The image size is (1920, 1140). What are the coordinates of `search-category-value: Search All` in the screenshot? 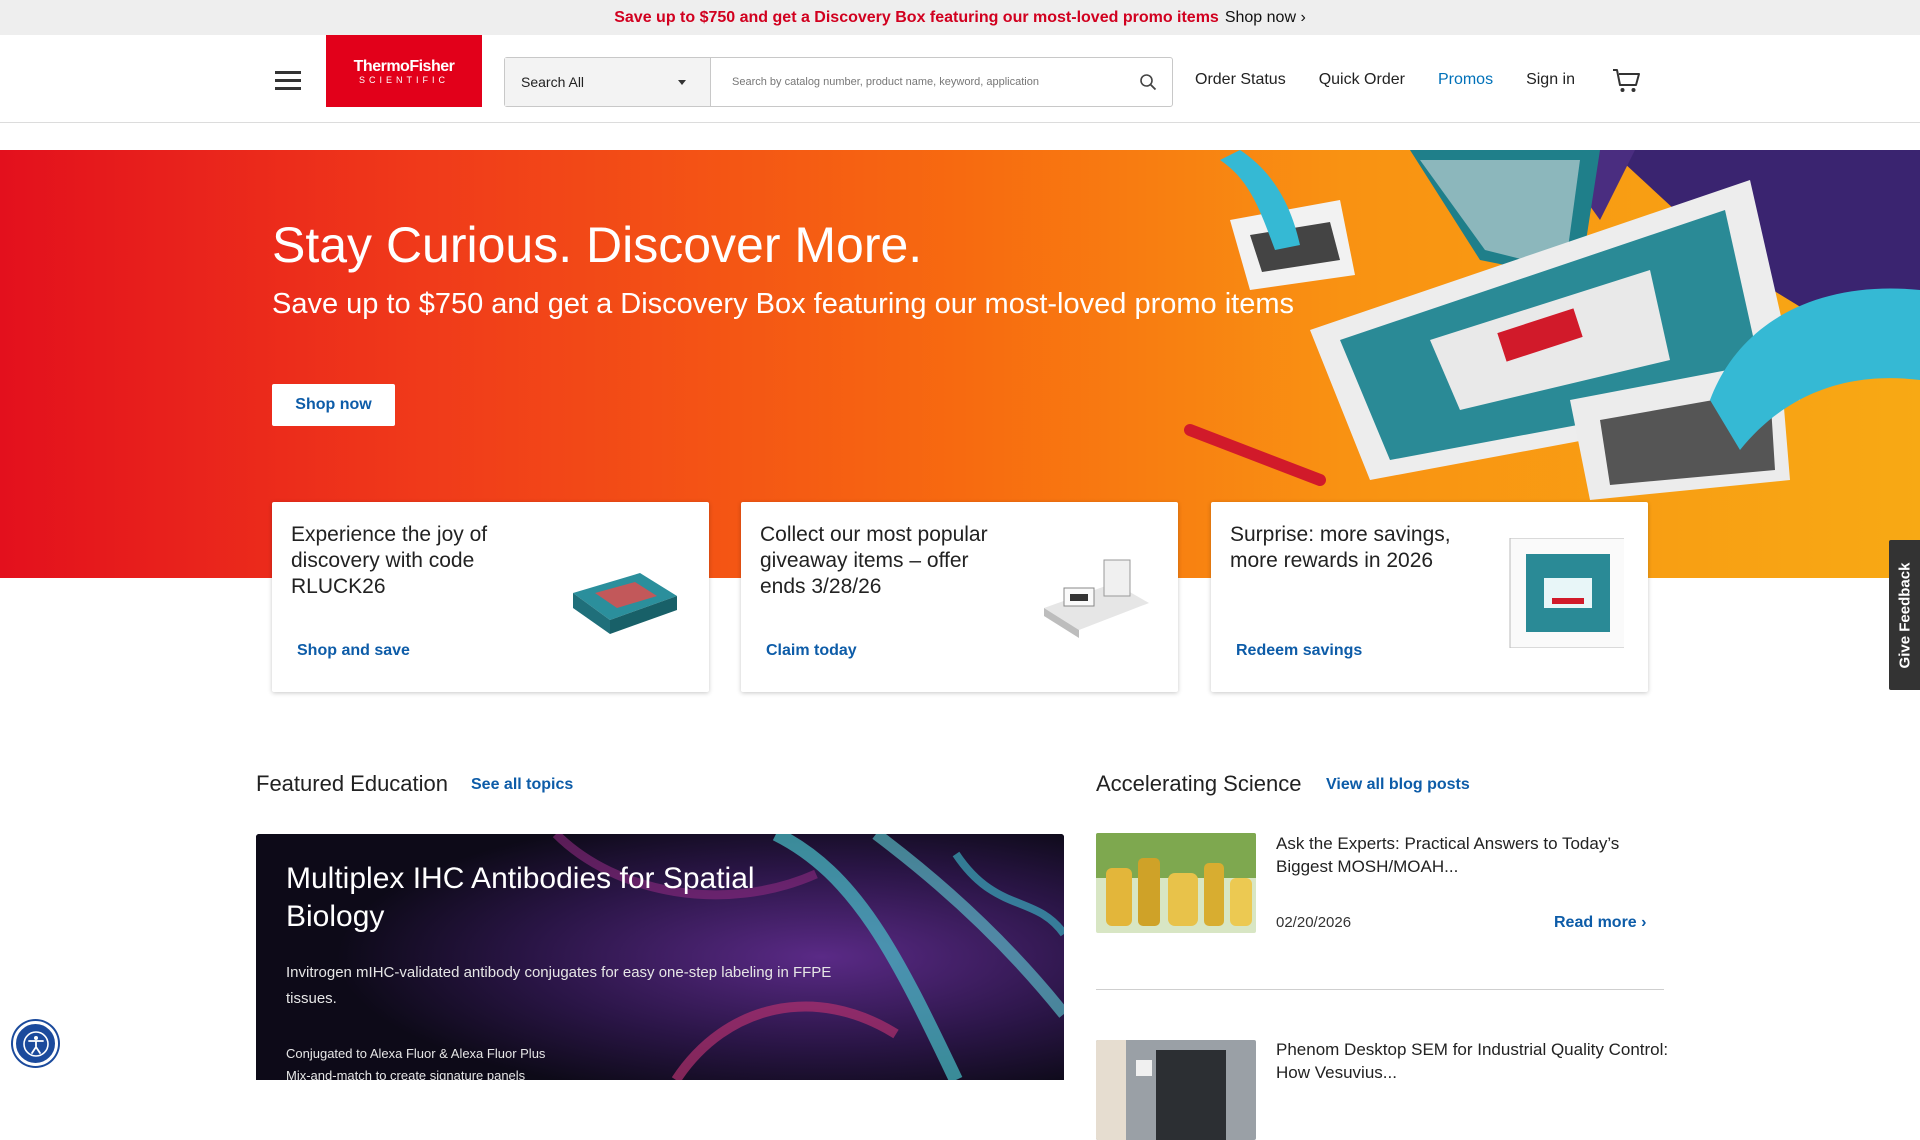 It's located at (553, 82).